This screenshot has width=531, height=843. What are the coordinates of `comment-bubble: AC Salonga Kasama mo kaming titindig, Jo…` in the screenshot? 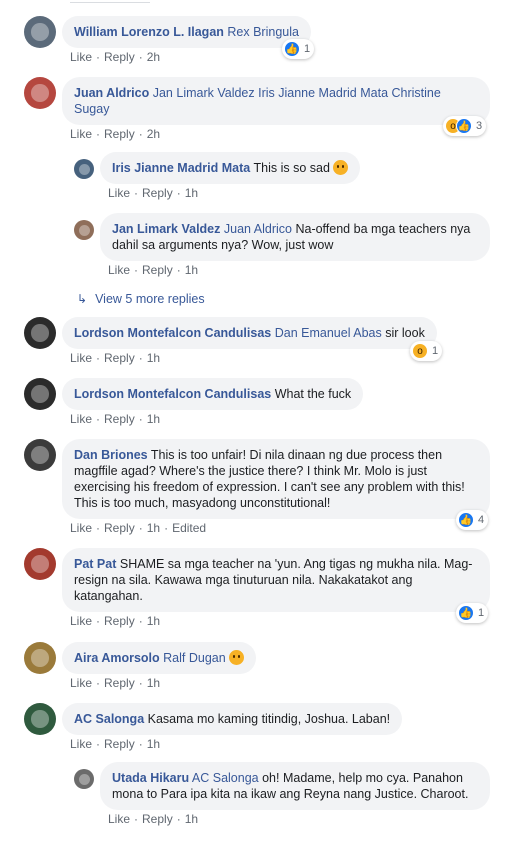 It's located at (232, 719).